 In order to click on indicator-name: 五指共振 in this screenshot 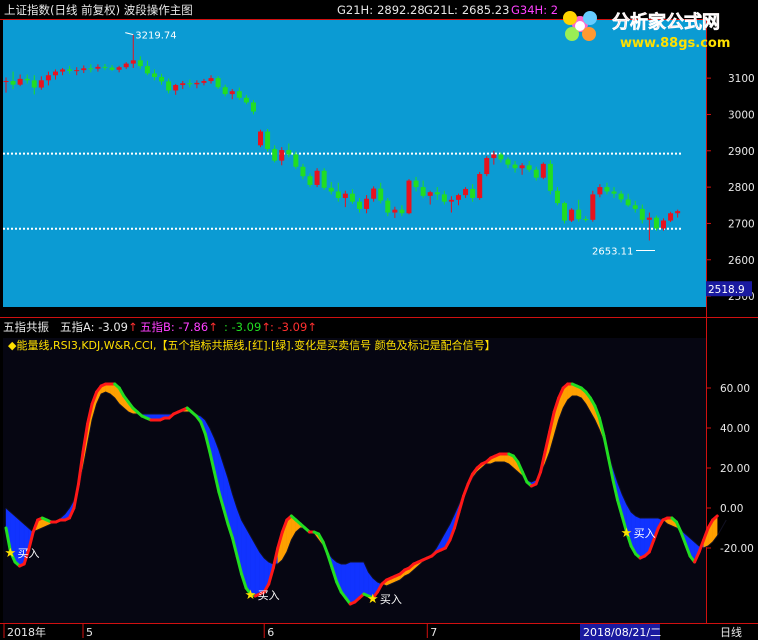, I will do `click(26, 327)`.